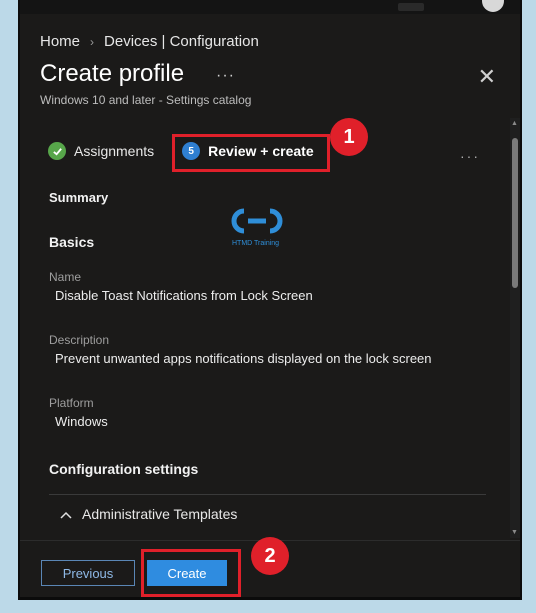 The width and height of the screenshot is (536, 613). What do you see at coordinates (493, 6) in the screenshot?
I see `avatar` at bounding box center [493, 6].